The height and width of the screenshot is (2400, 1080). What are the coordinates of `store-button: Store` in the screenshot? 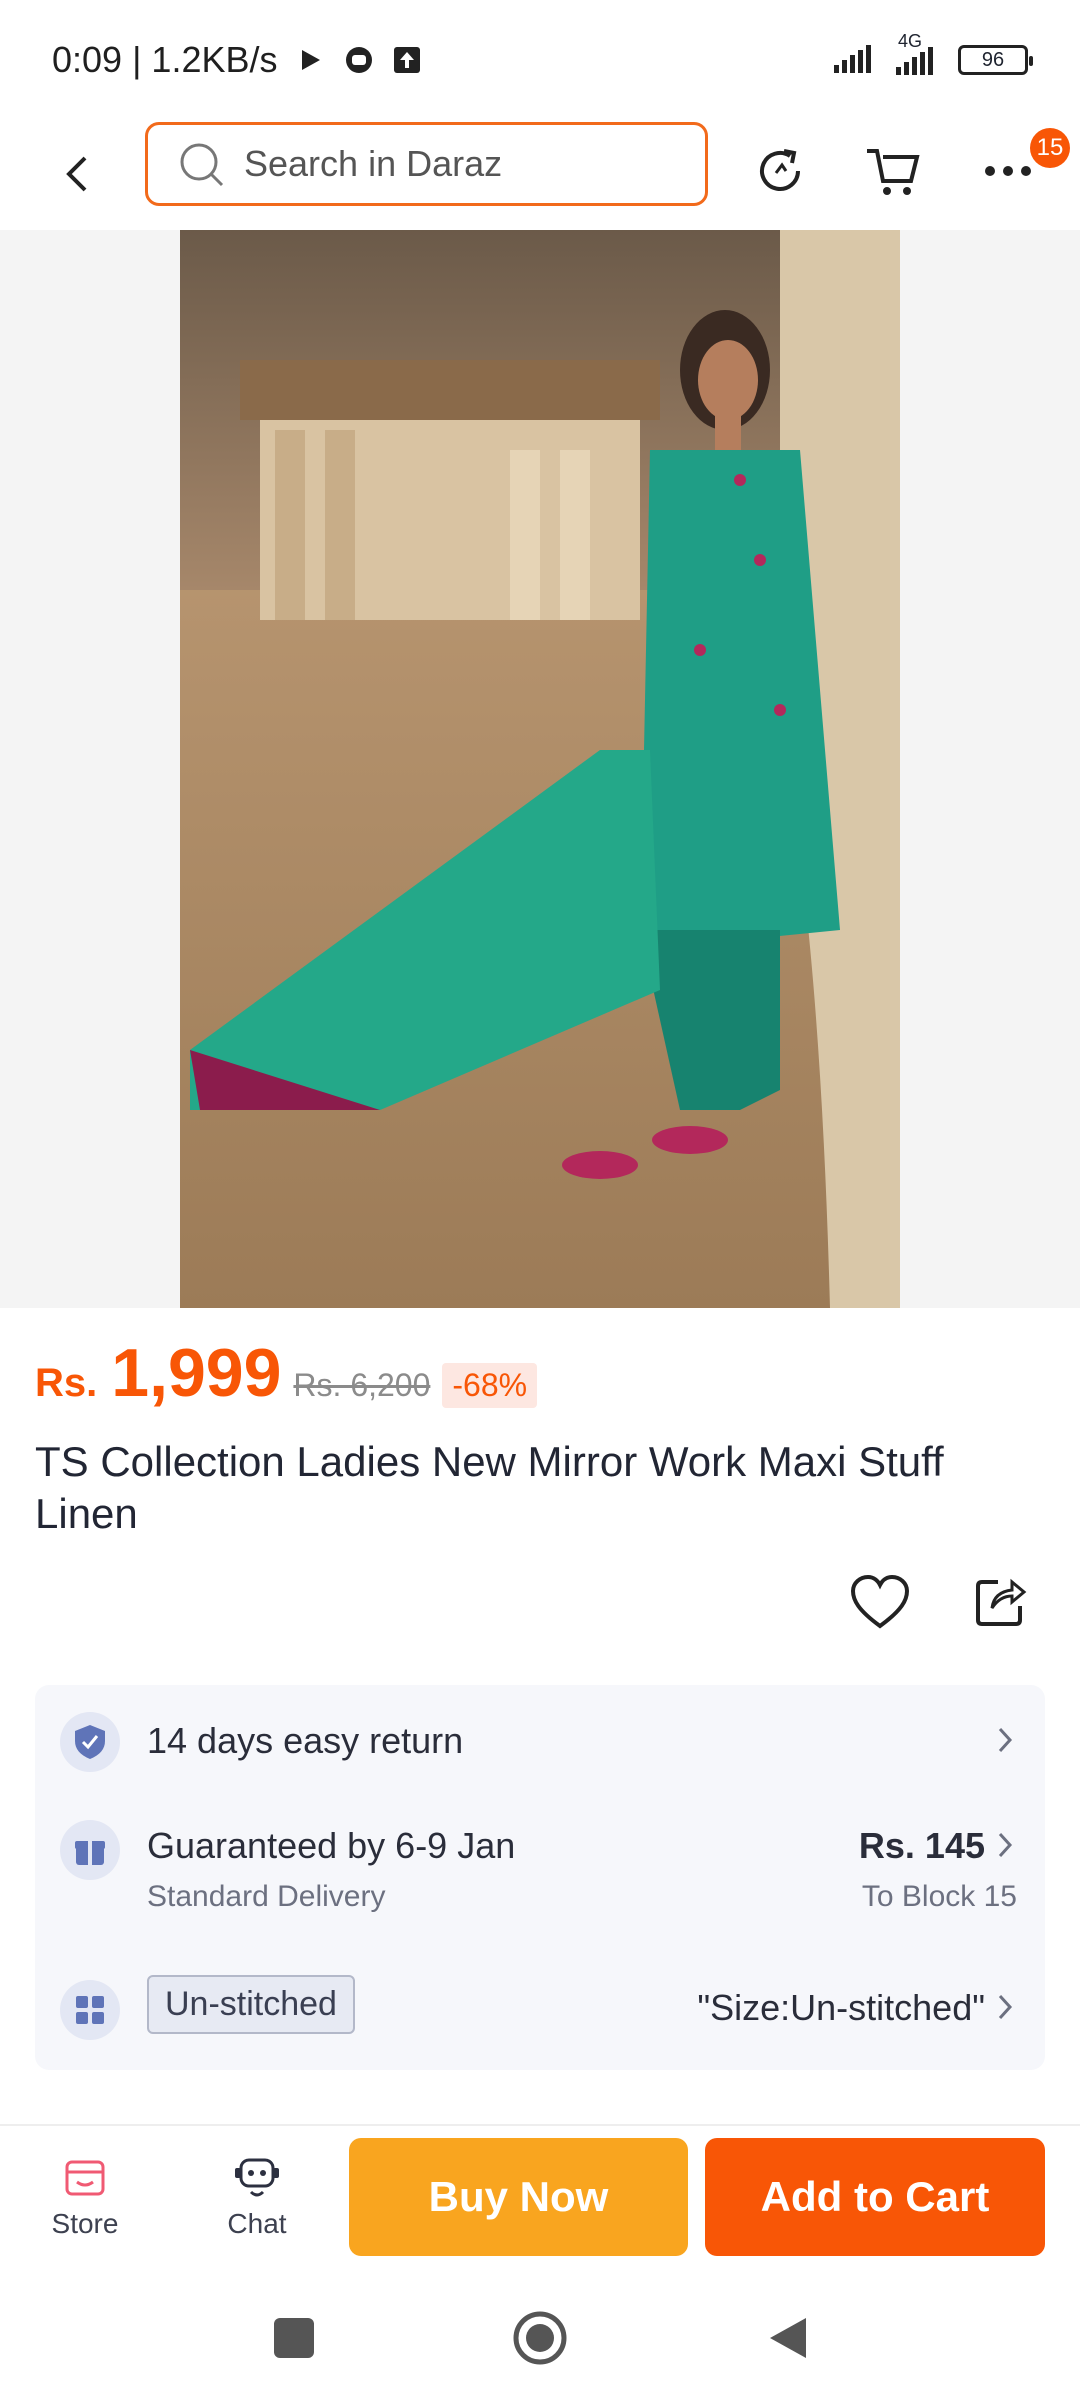 It's located at (85, 2198).